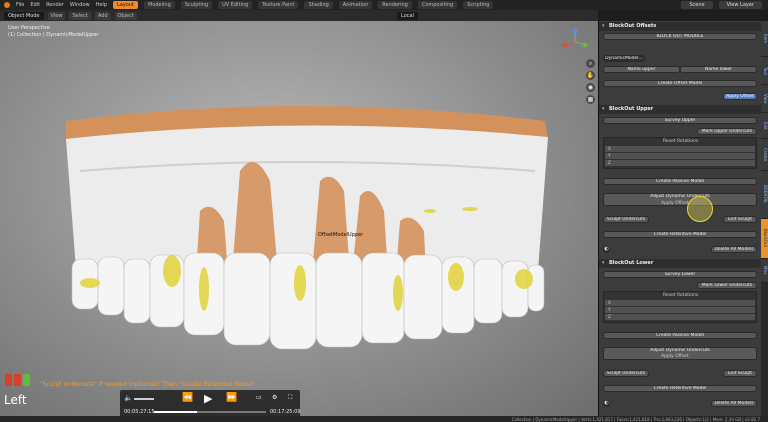 This screenshot has width=768, height=422. What do you see at coordinates (80, 5) in the screenshot?
I see `menu-window: Window` at bounding box center [80, 5].